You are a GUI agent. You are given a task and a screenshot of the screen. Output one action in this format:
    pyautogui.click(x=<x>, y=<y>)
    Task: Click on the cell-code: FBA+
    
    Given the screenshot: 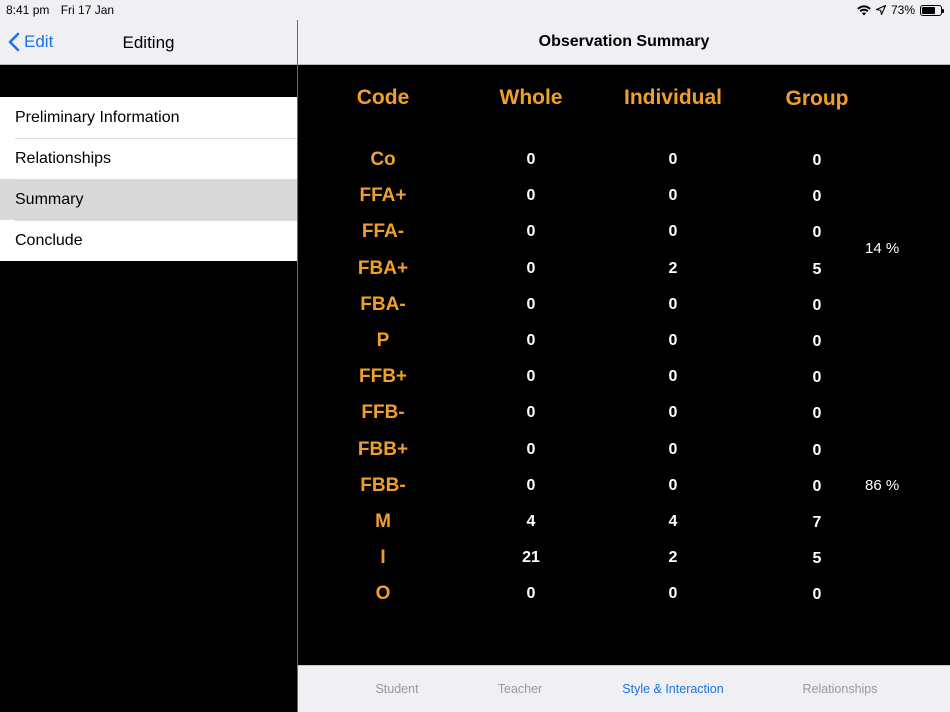 What is the action you would take?
    pyautogui.click(x=383, y=268)
    